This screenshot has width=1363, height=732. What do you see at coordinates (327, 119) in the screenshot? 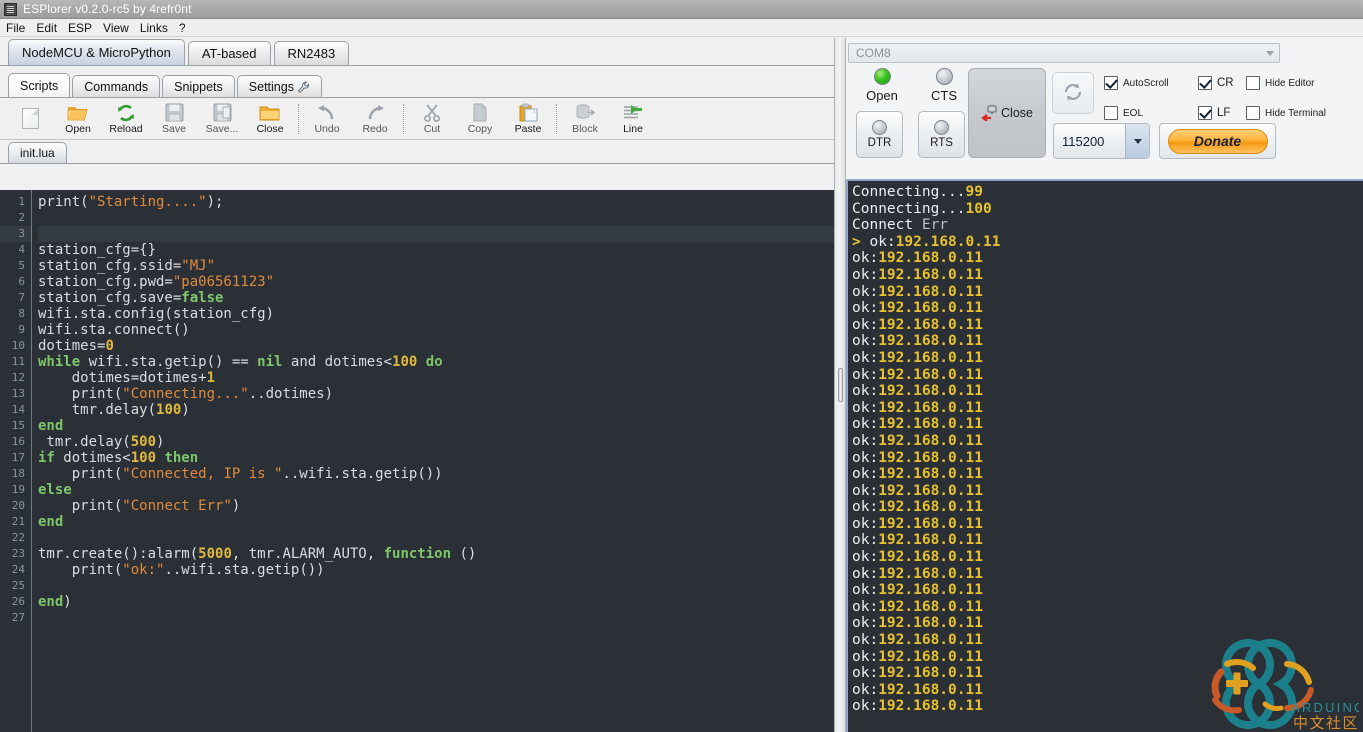
I see `toolbar-undo-button: Undo` at bounding box center [327, 119].